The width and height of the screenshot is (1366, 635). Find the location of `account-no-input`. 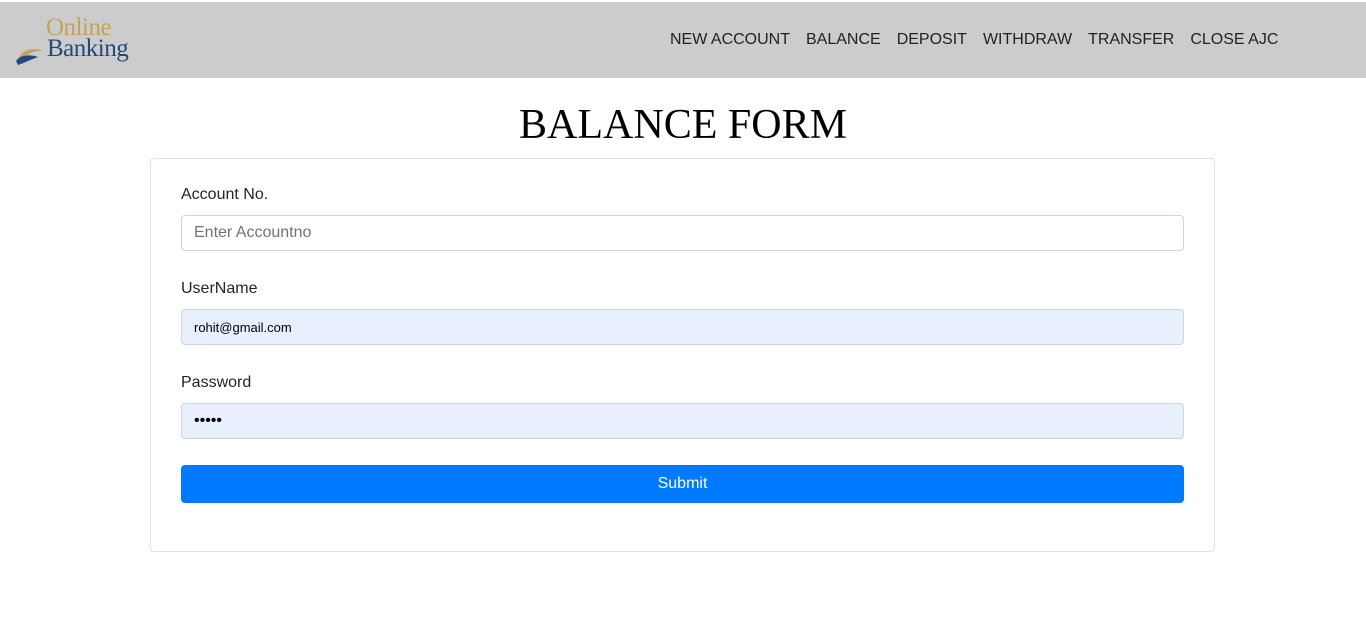

account-no-input is located at coordinates (682, 233).